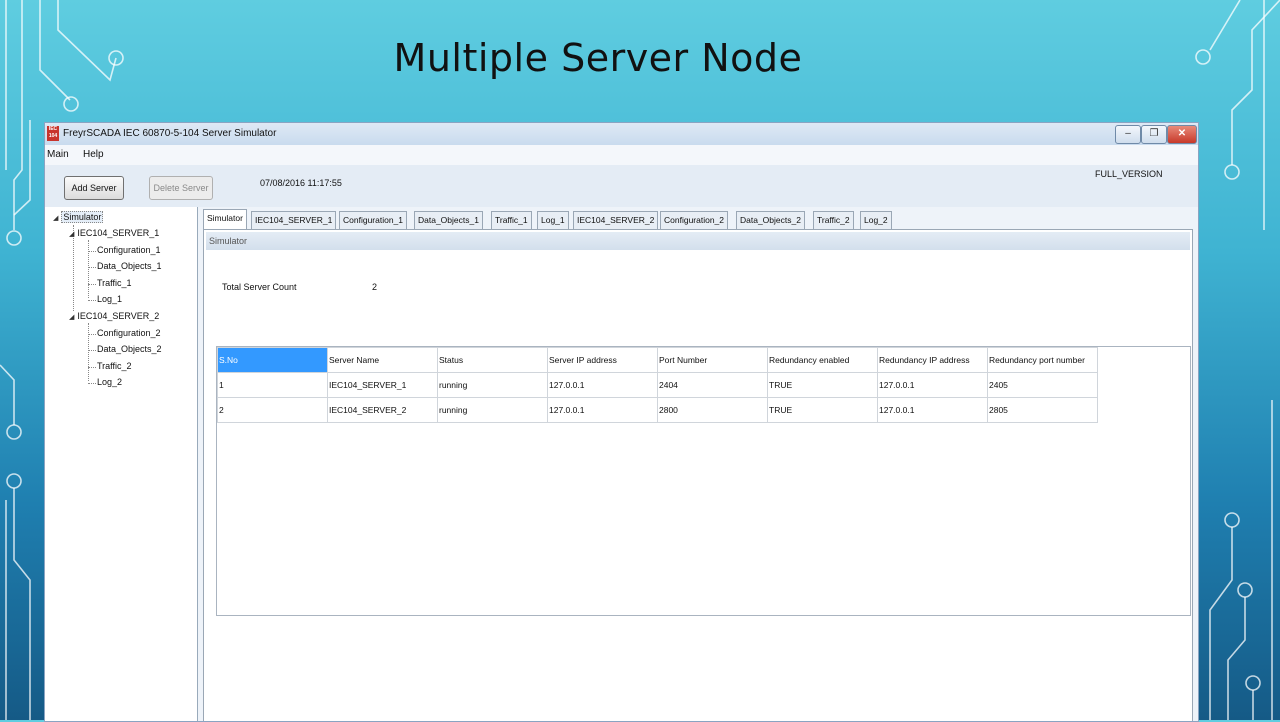  What do you see at coordinates (129, 250) in the screenshot?
I see `tree-node-configuration-1: Configuration_1` at bounding box center [129, 250].